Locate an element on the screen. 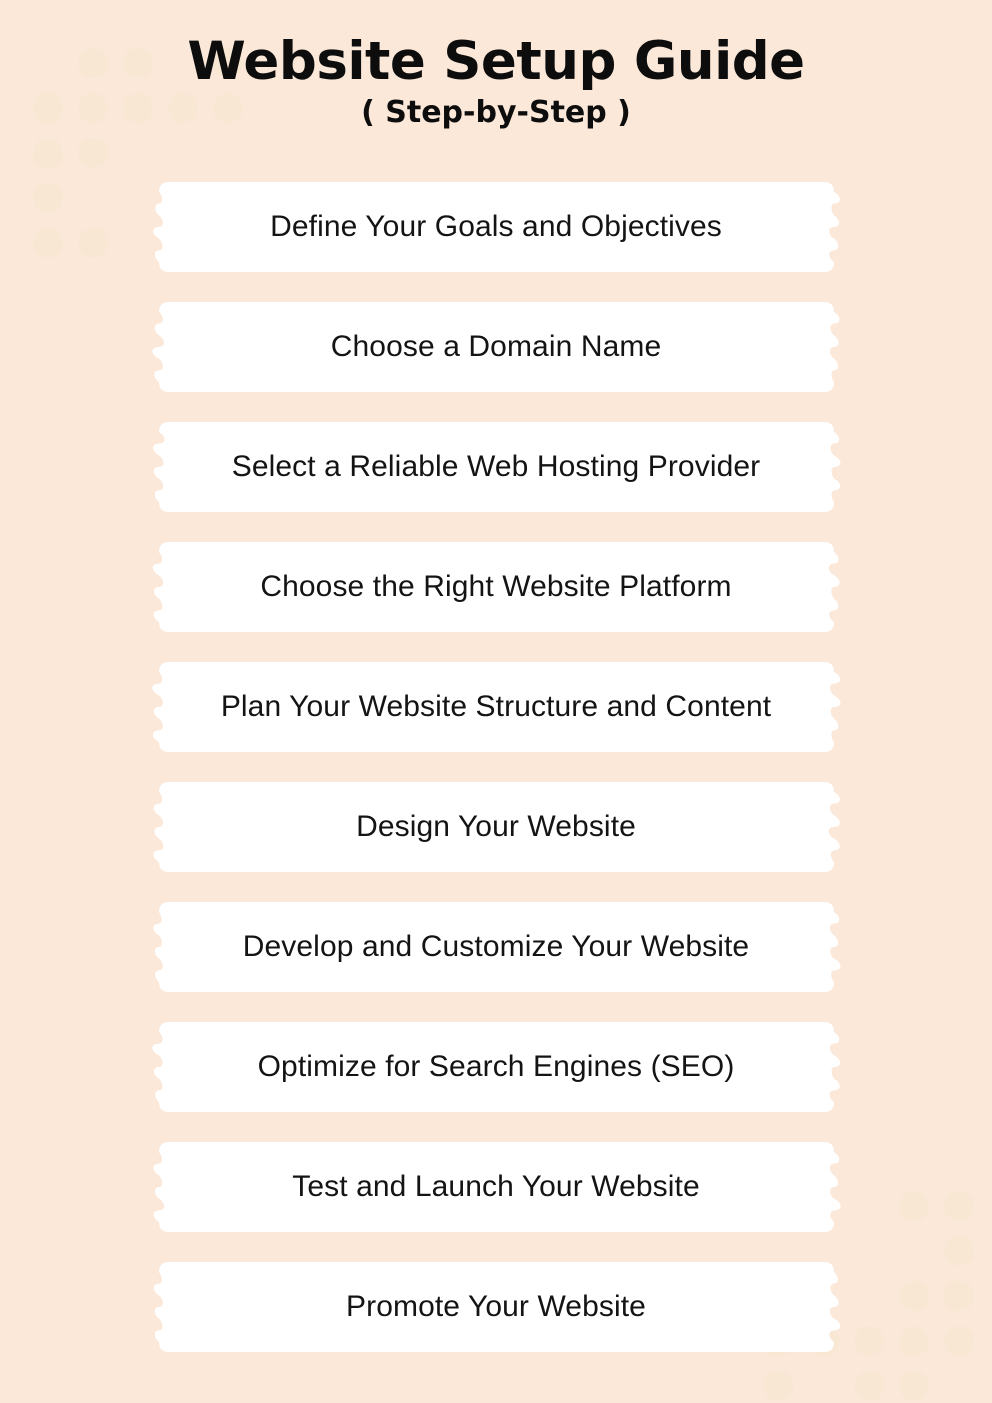  step-card-label: Test and Launch Your Website is located at coordinates (496, 1186).